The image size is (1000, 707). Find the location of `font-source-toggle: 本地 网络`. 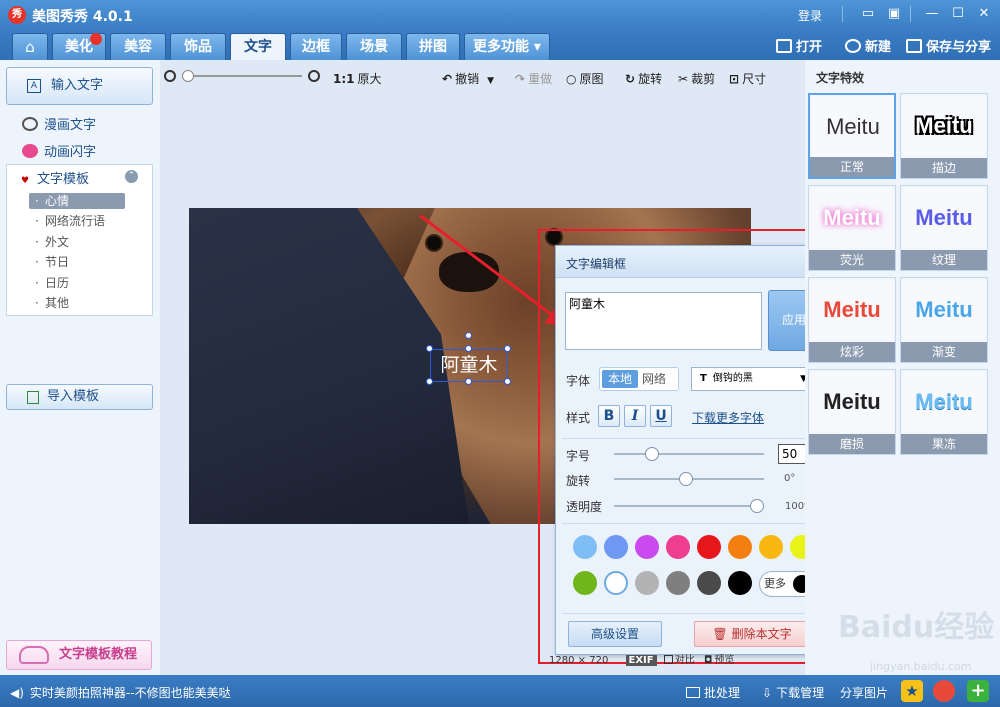

font-source-toggle: 本地 网络 is located at coordinates (639, 379).